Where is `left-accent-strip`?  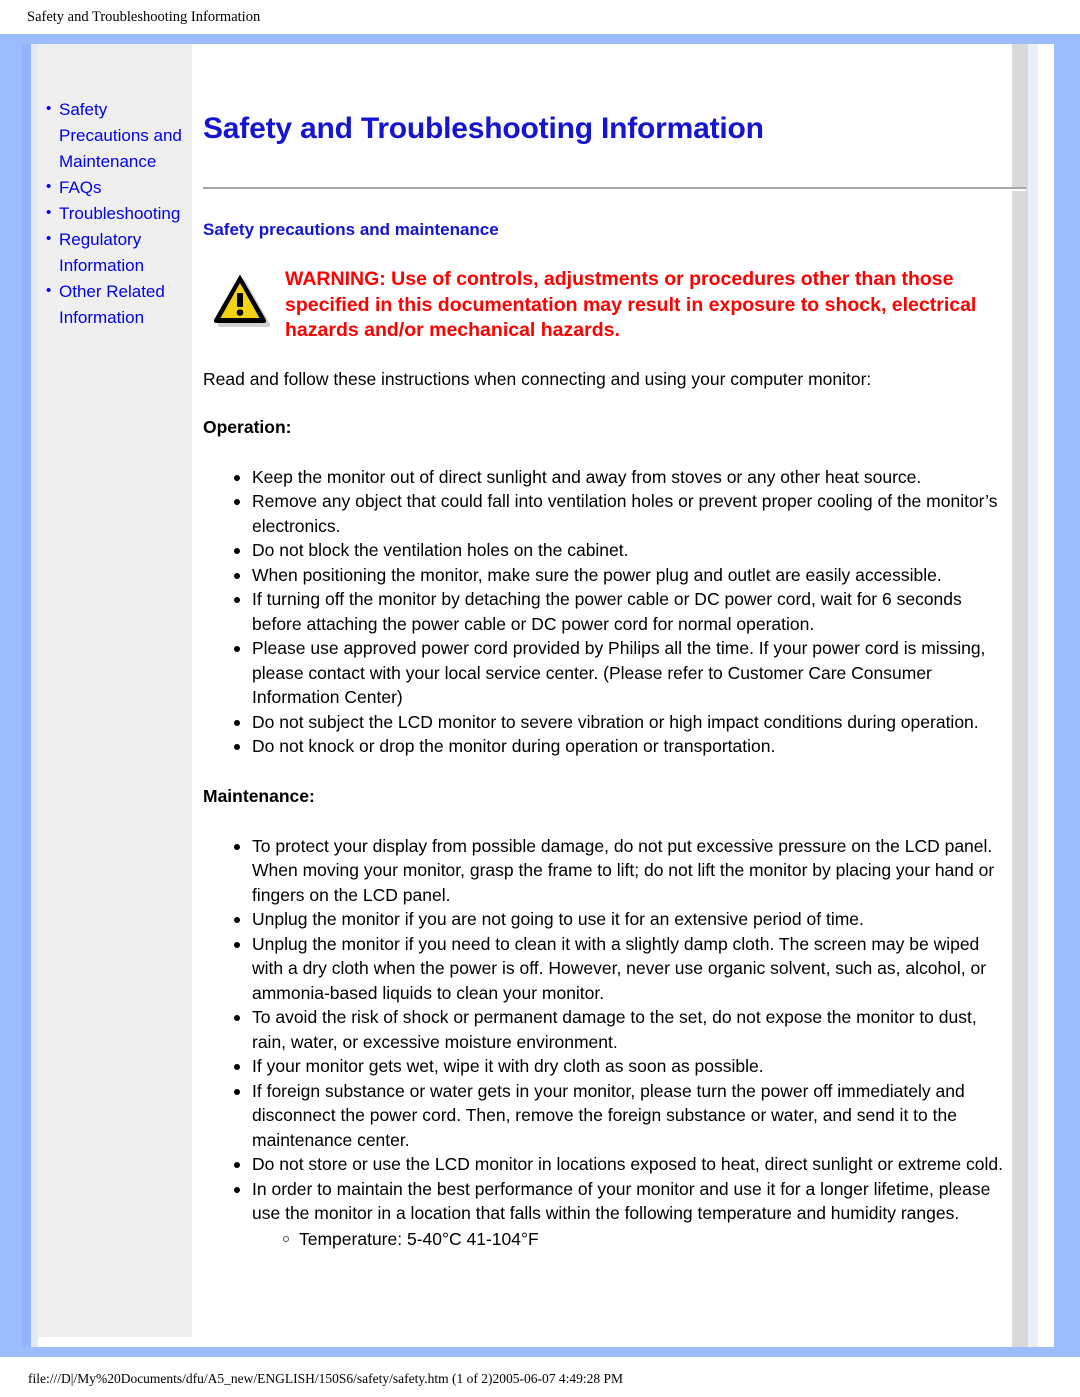
left-accent-strip is located at coordinates (26, 695).